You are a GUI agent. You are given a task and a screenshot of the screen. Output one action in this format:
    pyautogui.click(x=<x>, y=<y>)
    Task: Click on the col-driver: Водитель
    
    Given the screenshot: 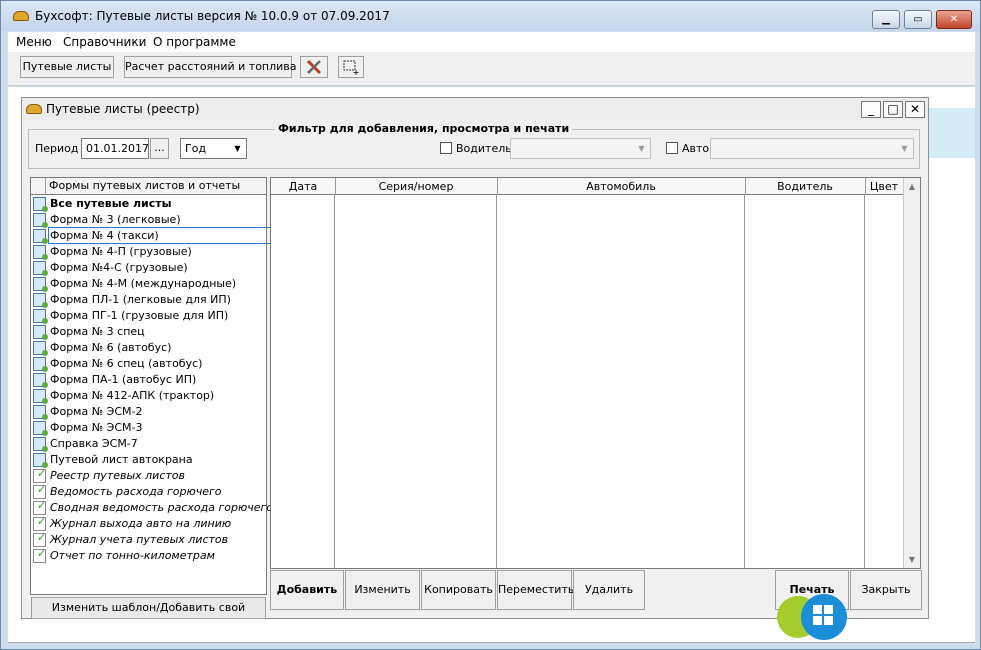 What is the action you would take?
    pyautogui.click(x=805, y=186)
    